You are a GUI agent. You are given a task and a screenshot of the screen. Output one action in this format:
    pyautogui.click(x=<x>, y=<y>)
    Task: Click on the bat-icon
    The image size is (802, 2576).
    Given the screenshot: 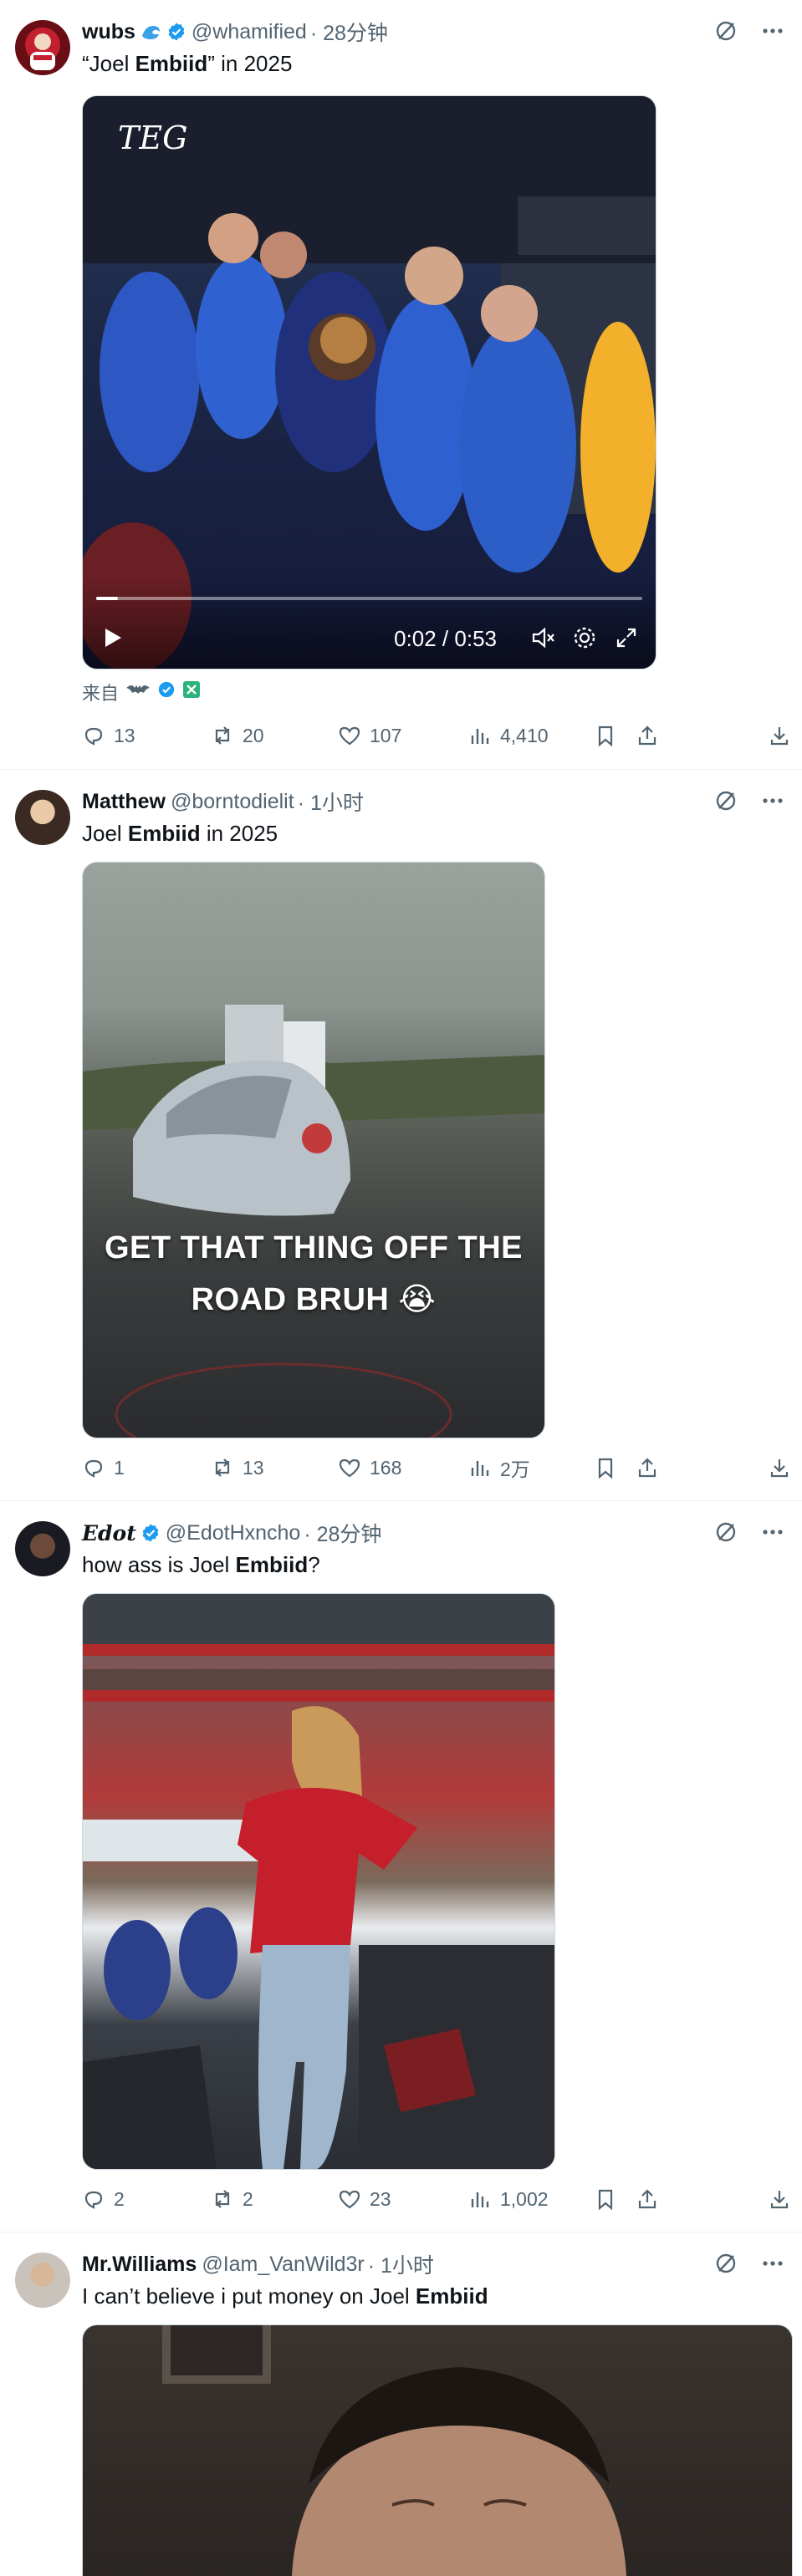 What is the action you would take?
    pyautogui.click(x=138, y=692)
    